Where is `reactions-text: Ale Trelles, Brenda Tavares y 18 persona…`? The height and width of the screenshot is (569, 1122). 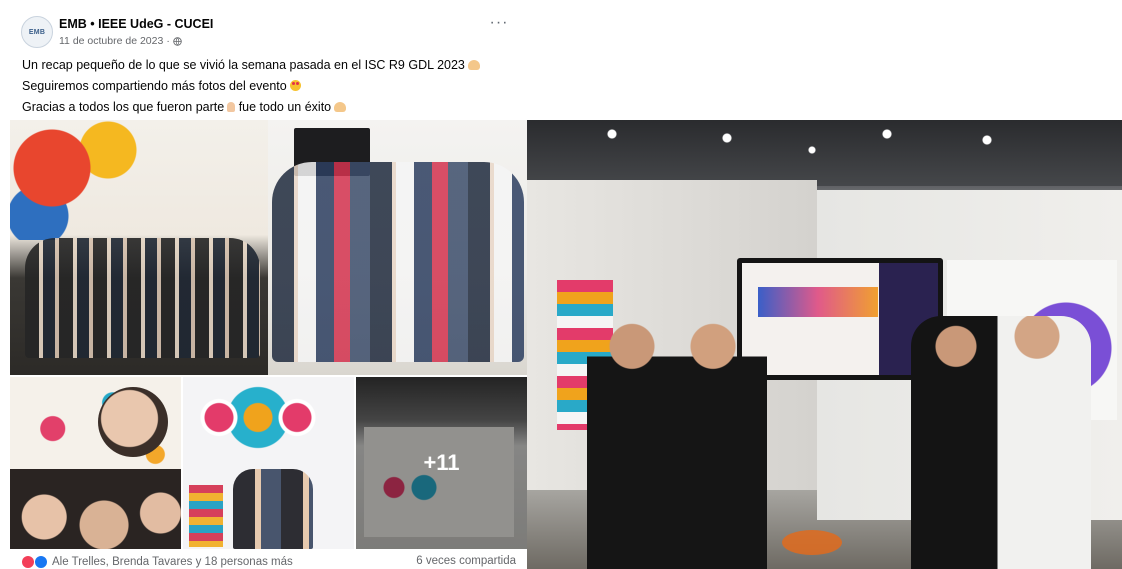 reactions-text: Ale Trelles, Brenda Tavares y 18 persona… is located at coordinates (172, 562).